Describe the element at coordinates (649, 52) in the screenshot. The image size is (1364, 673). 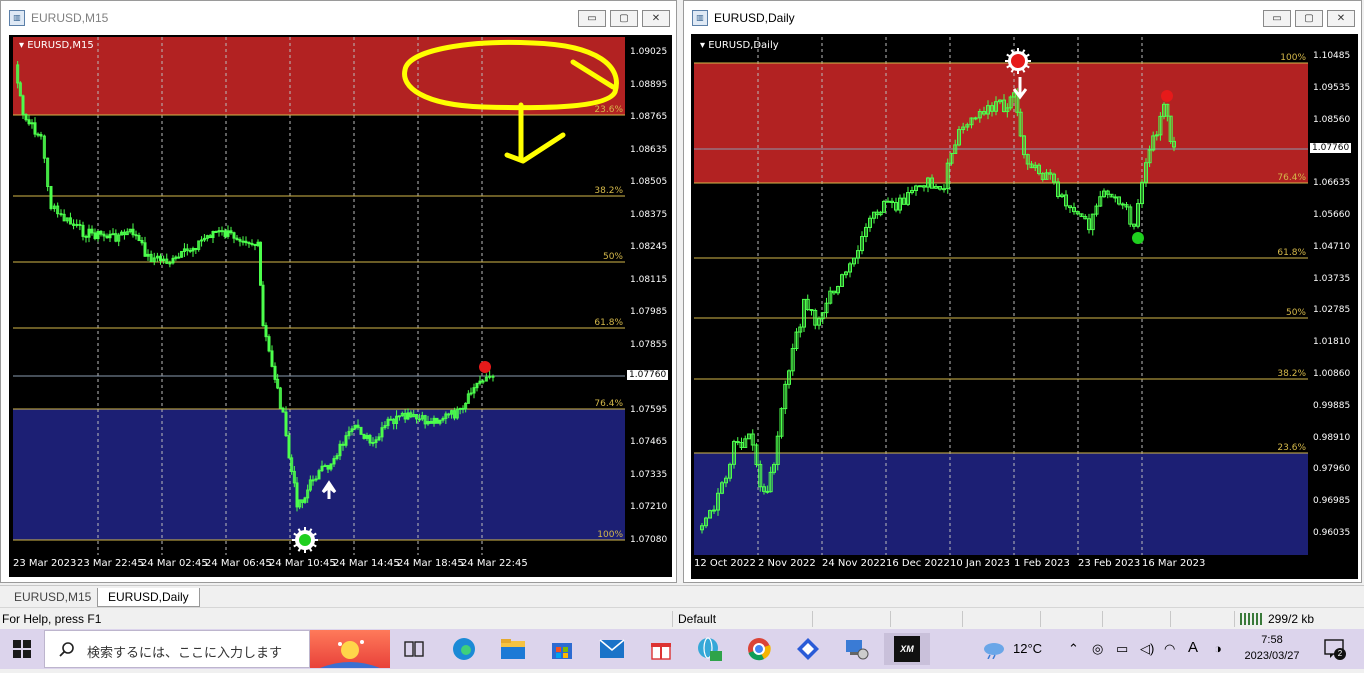
I see `price-tick-label: 1.09025` at that location.